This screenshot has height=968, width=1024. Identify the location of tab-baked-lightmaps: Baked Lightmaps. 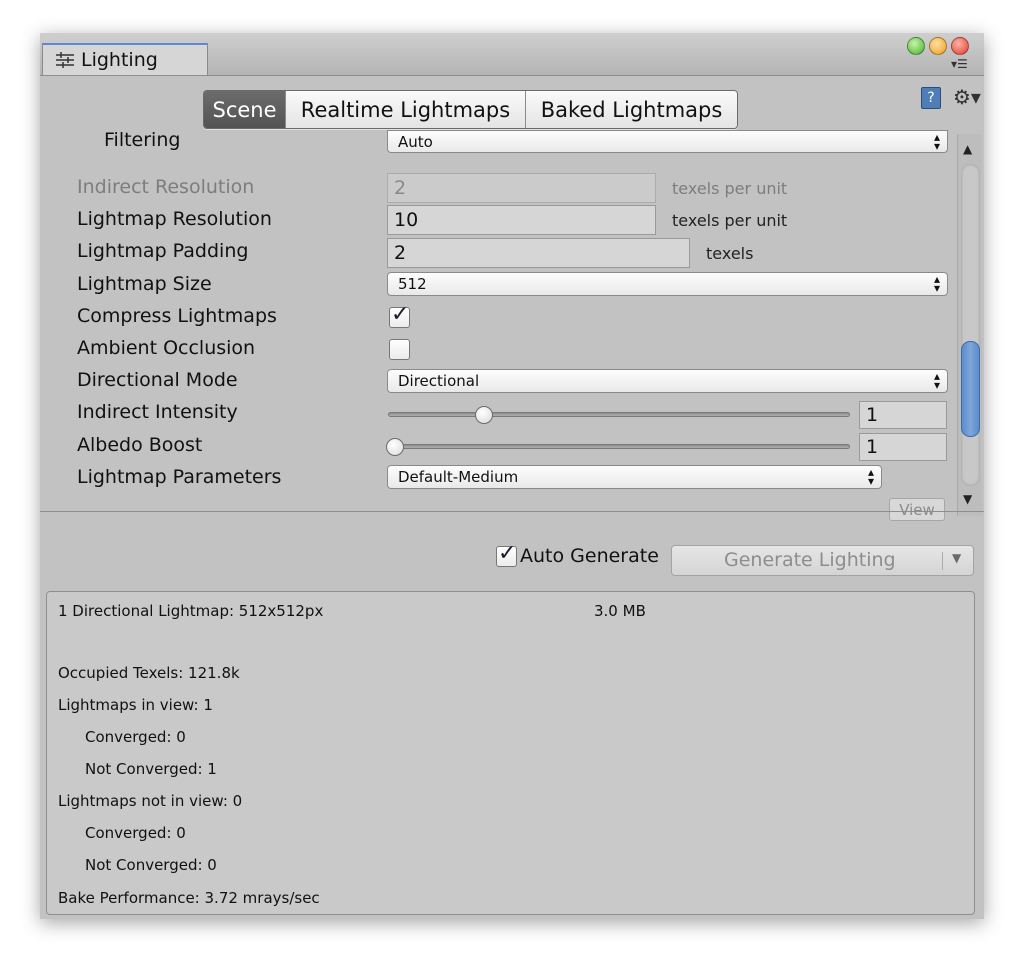
(631, 109).